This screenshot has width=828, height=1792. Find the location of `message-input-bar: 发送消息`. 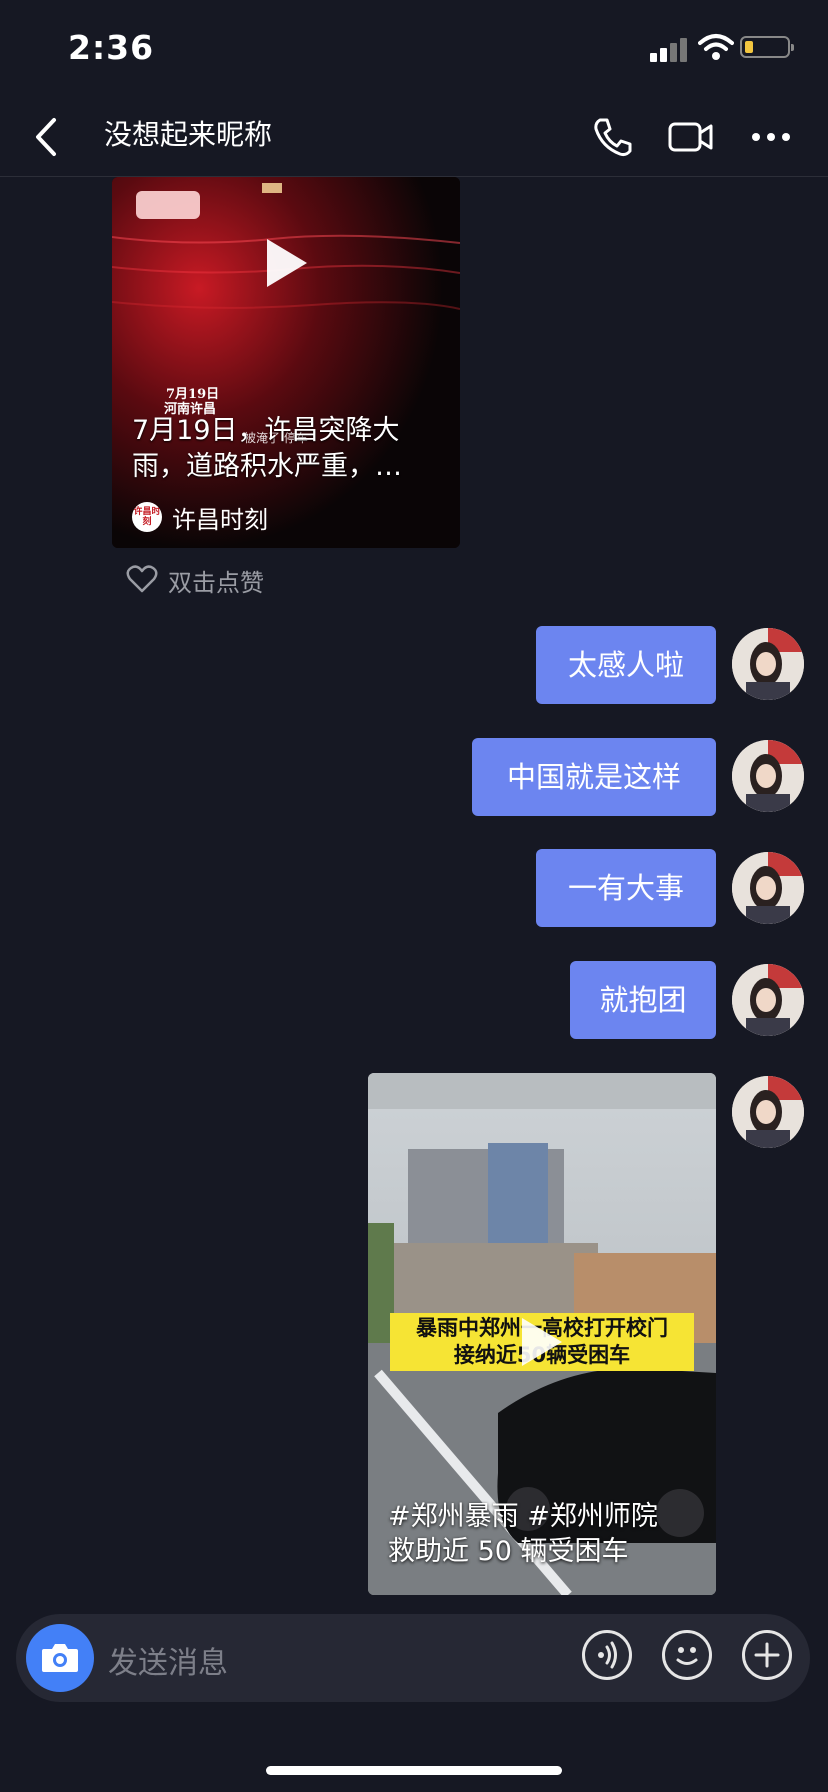

message-input-bar: 发送消息 is located at coordinates (413, 1658).